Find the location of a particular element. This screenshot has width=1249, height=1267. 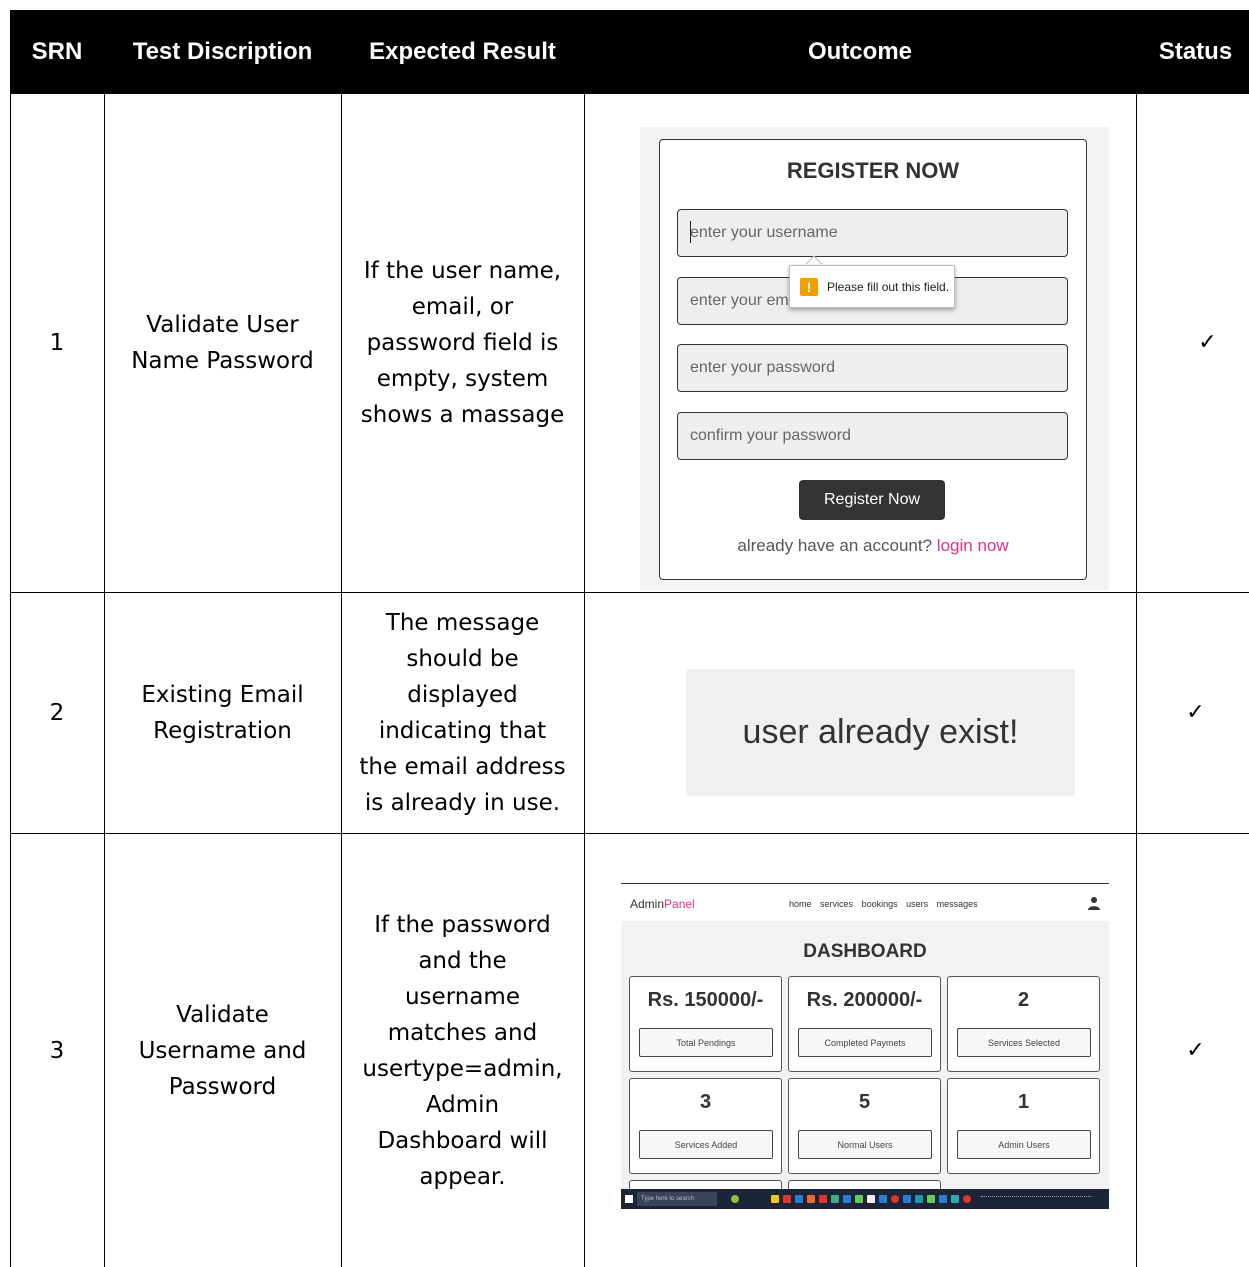

register-title: REGISTER NOW is located at coordinates (873, 170).